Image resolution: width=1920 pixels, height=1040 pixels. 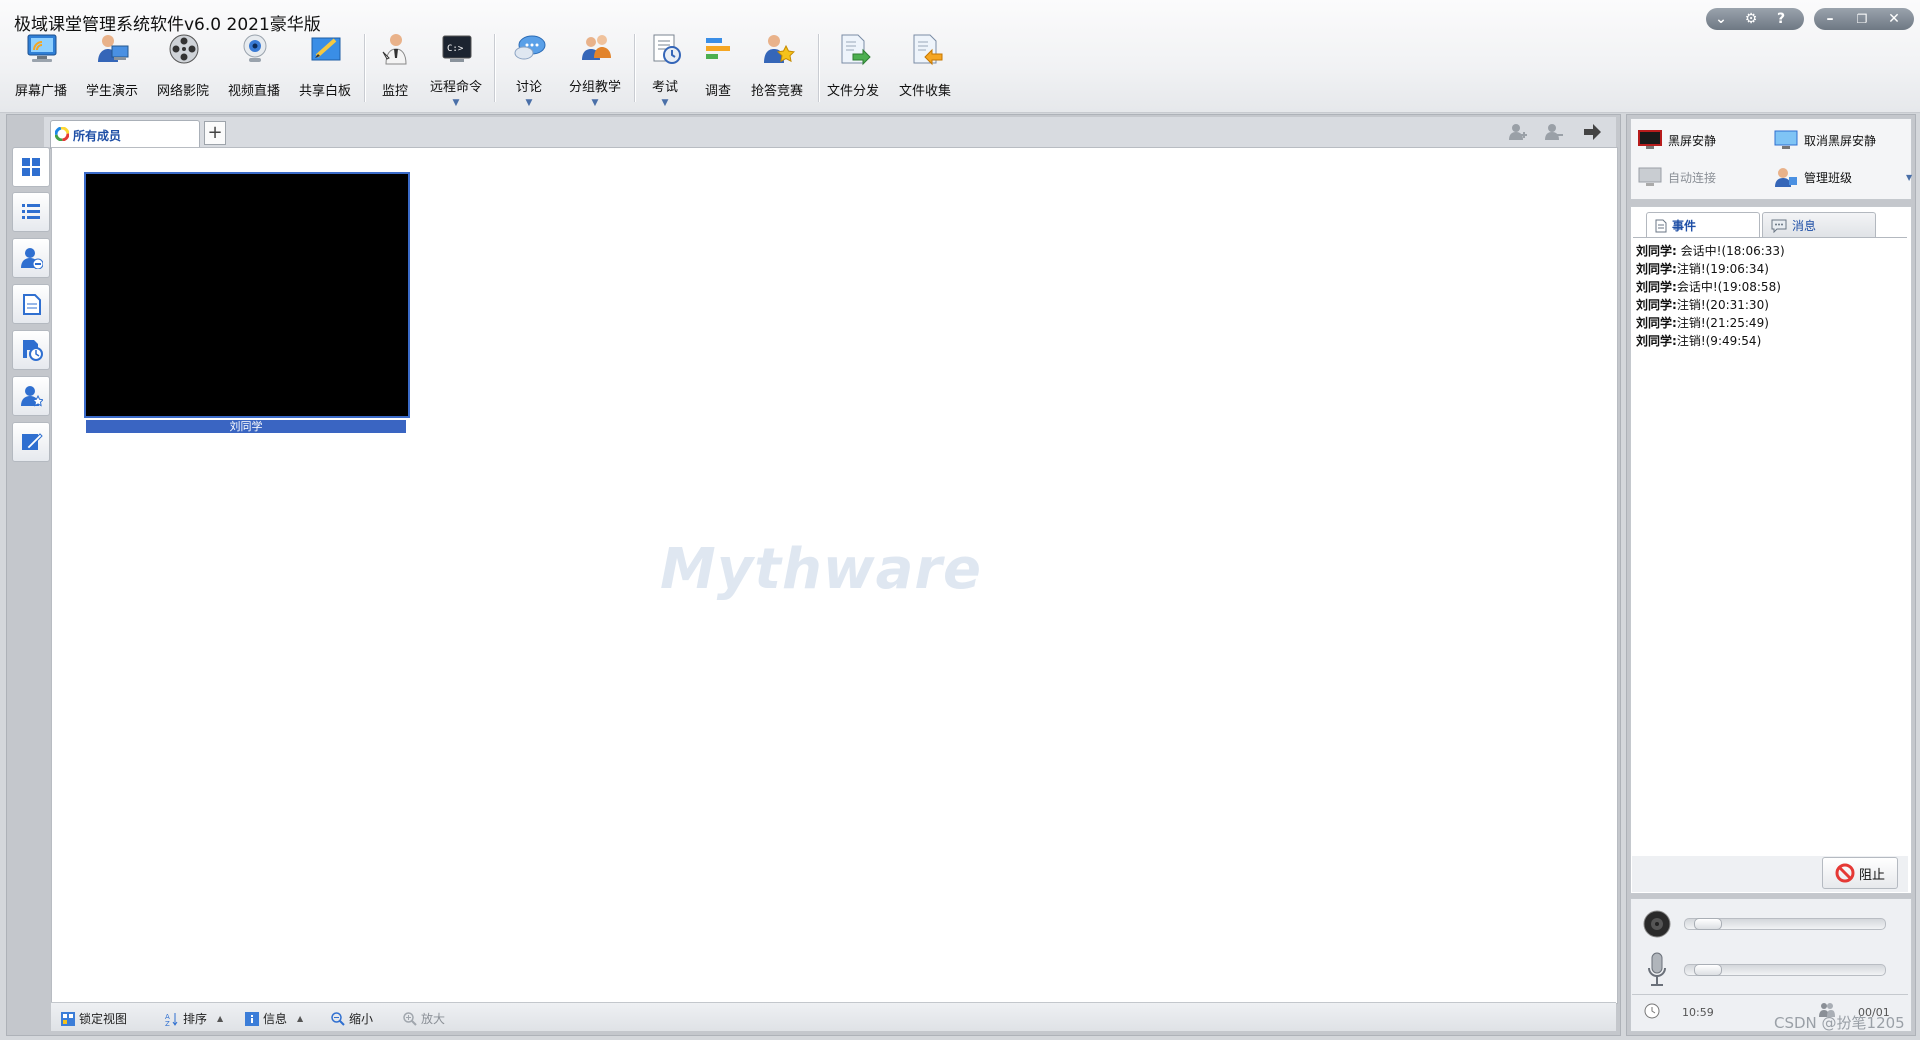 I want to click on whiteboard-icon, so click(x=326, y=49).